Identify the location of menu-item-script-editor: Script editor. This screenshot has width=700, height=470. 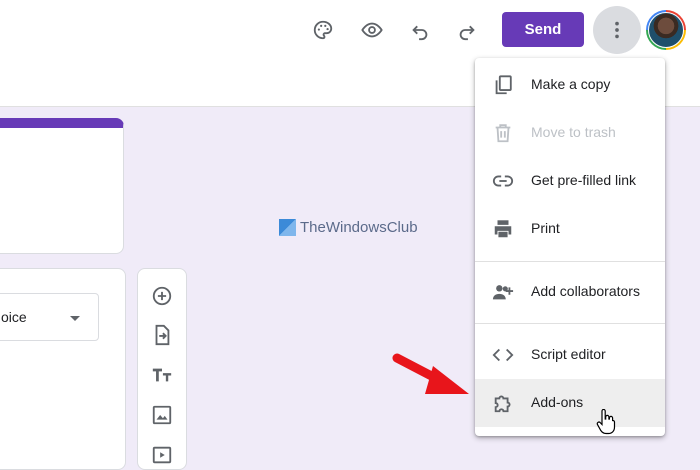
(570, 355).